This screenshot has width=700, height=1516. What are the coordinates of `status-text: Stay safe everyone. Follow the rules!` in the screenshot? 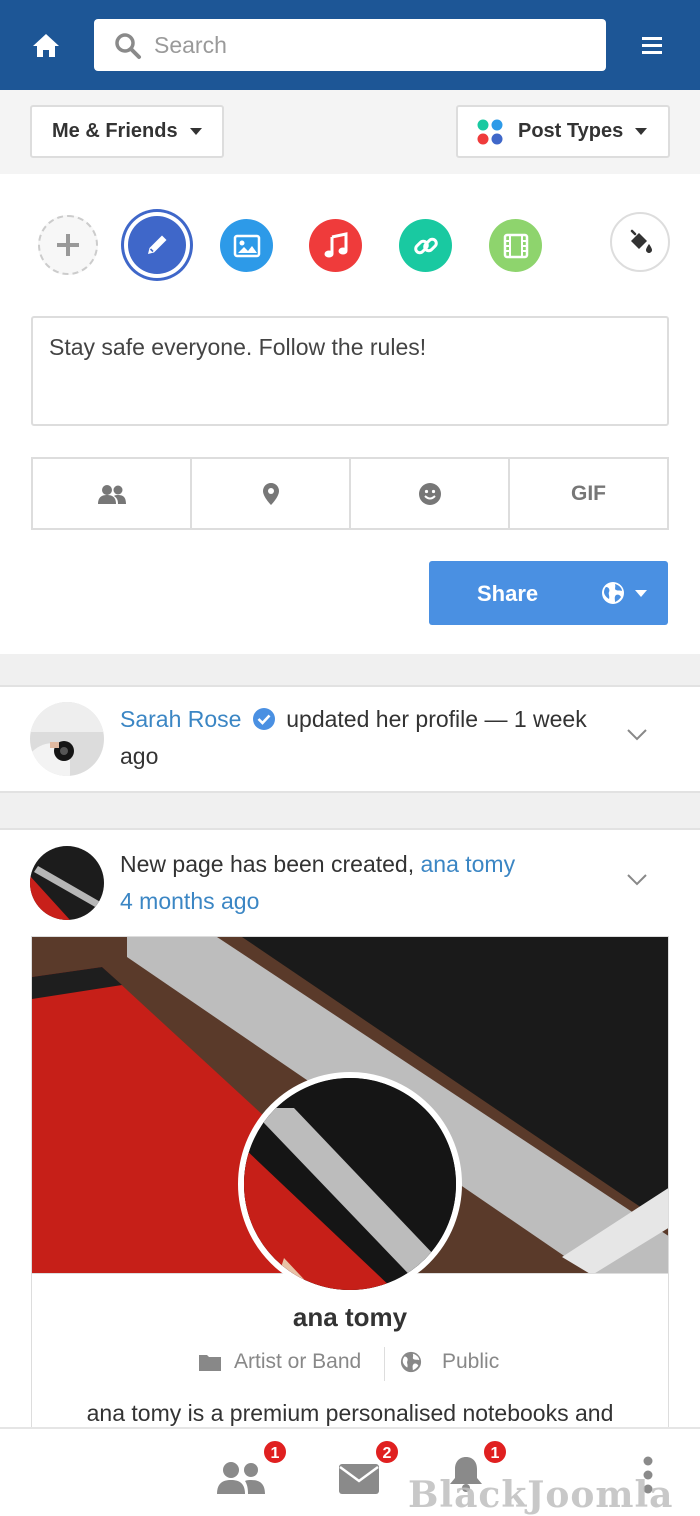 It's located at (238, 347).